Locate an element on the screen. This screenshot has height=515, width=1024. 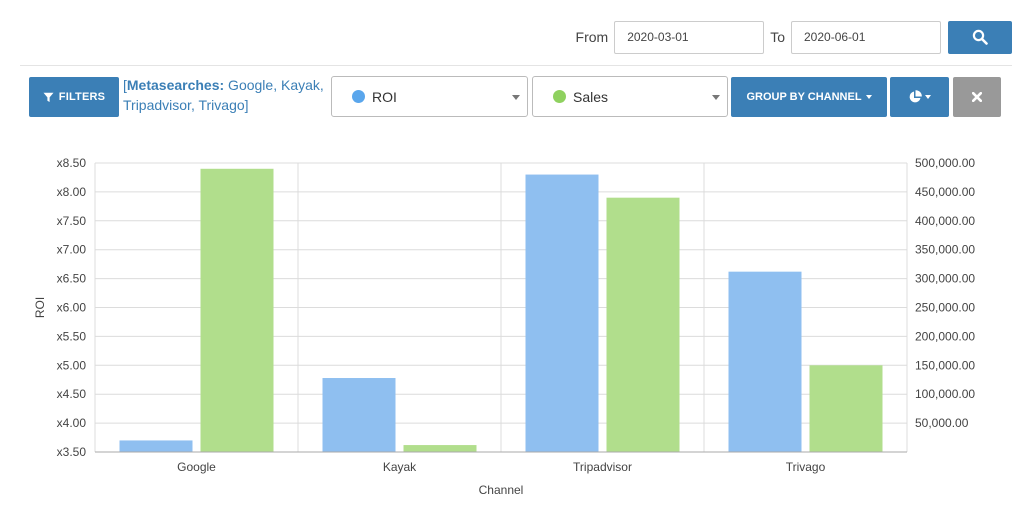
metric-2-value: Sales is located at coordinates (591, 96).